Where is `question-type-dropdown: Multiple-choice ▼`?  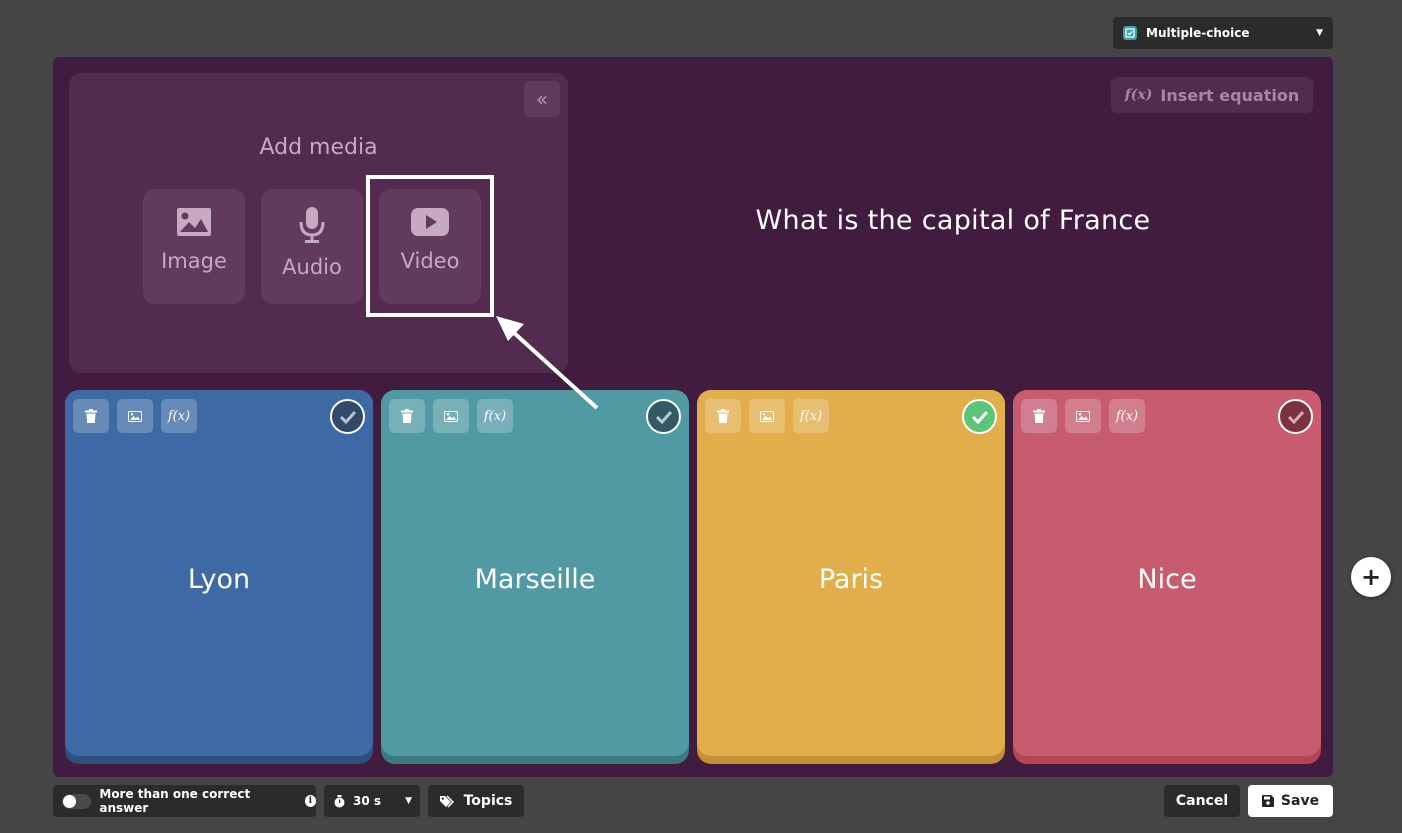
question-type-dropdown: Multiple-choice ▼ is located at coordinates (1223, 33).